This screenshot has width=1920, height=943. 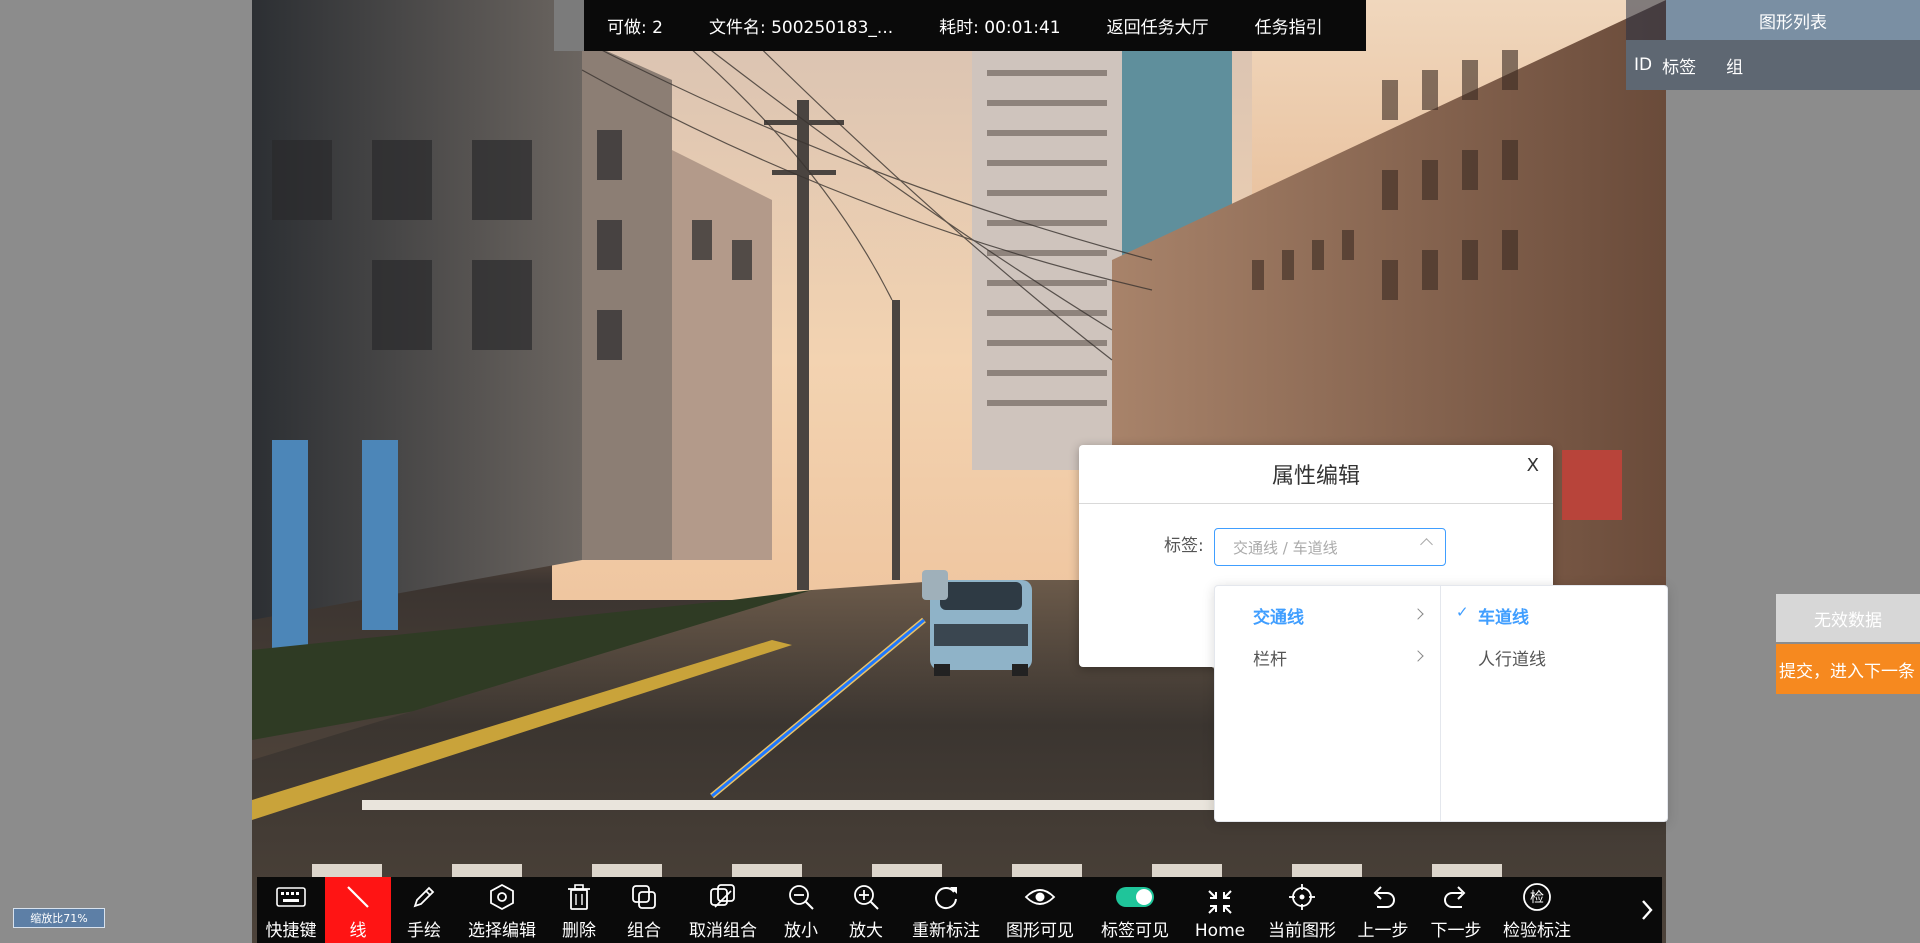 I want to click on check-icon: ✓, so click(x=1462, y=612).